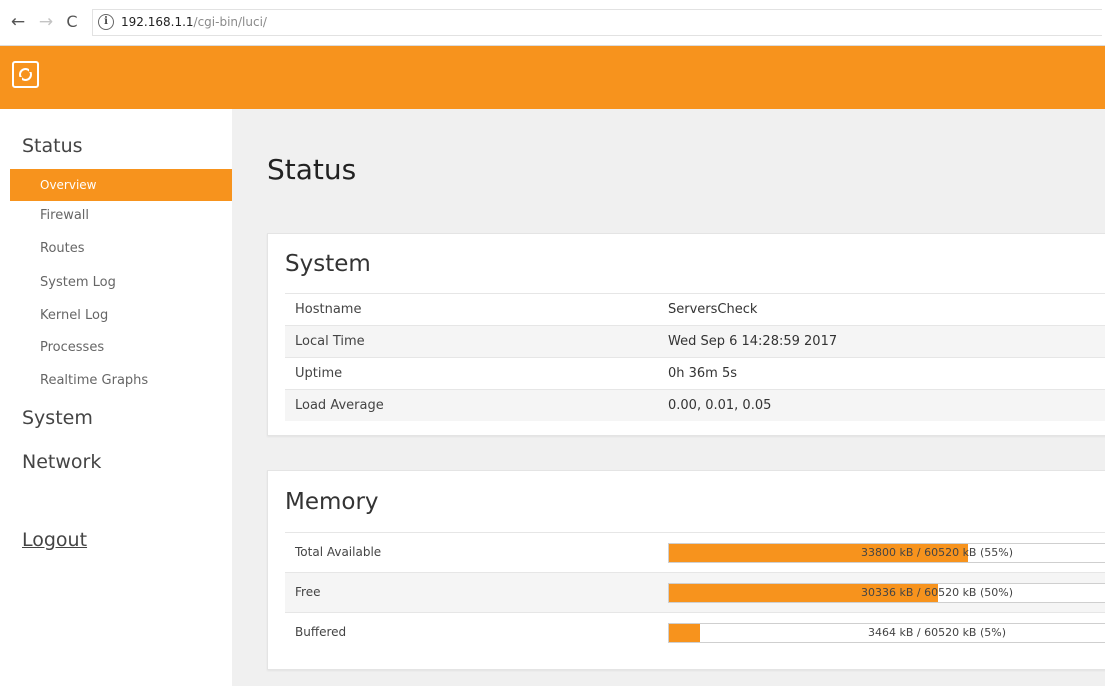 This screenshot has height=686, width=1105. I want to click on url-host: 192.168.1.1, so click(157, 22).